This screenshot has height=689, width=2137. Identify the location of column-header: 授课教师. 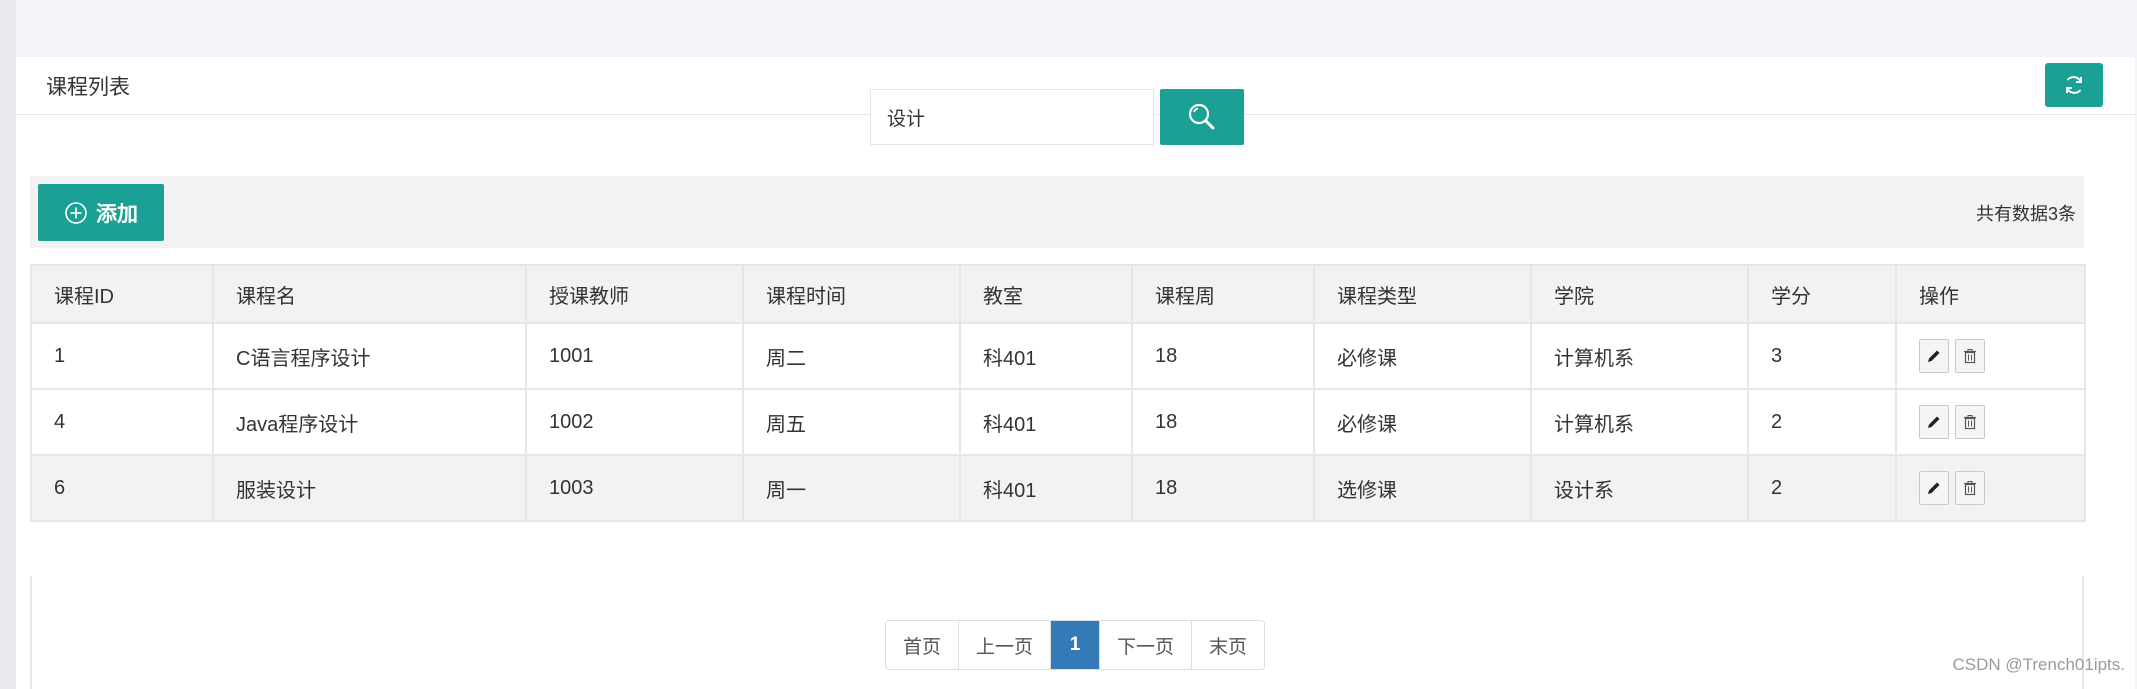
(634, 294).